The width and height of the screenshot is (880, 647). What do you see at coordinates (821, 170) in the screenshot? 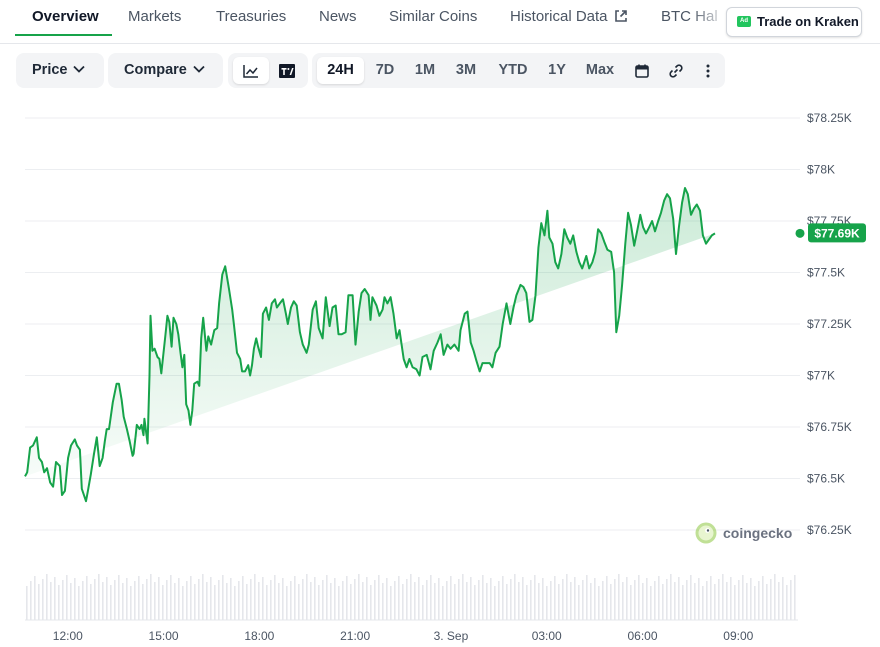
I see `y-tick-label: $78K` at bounding box center [821, 170].